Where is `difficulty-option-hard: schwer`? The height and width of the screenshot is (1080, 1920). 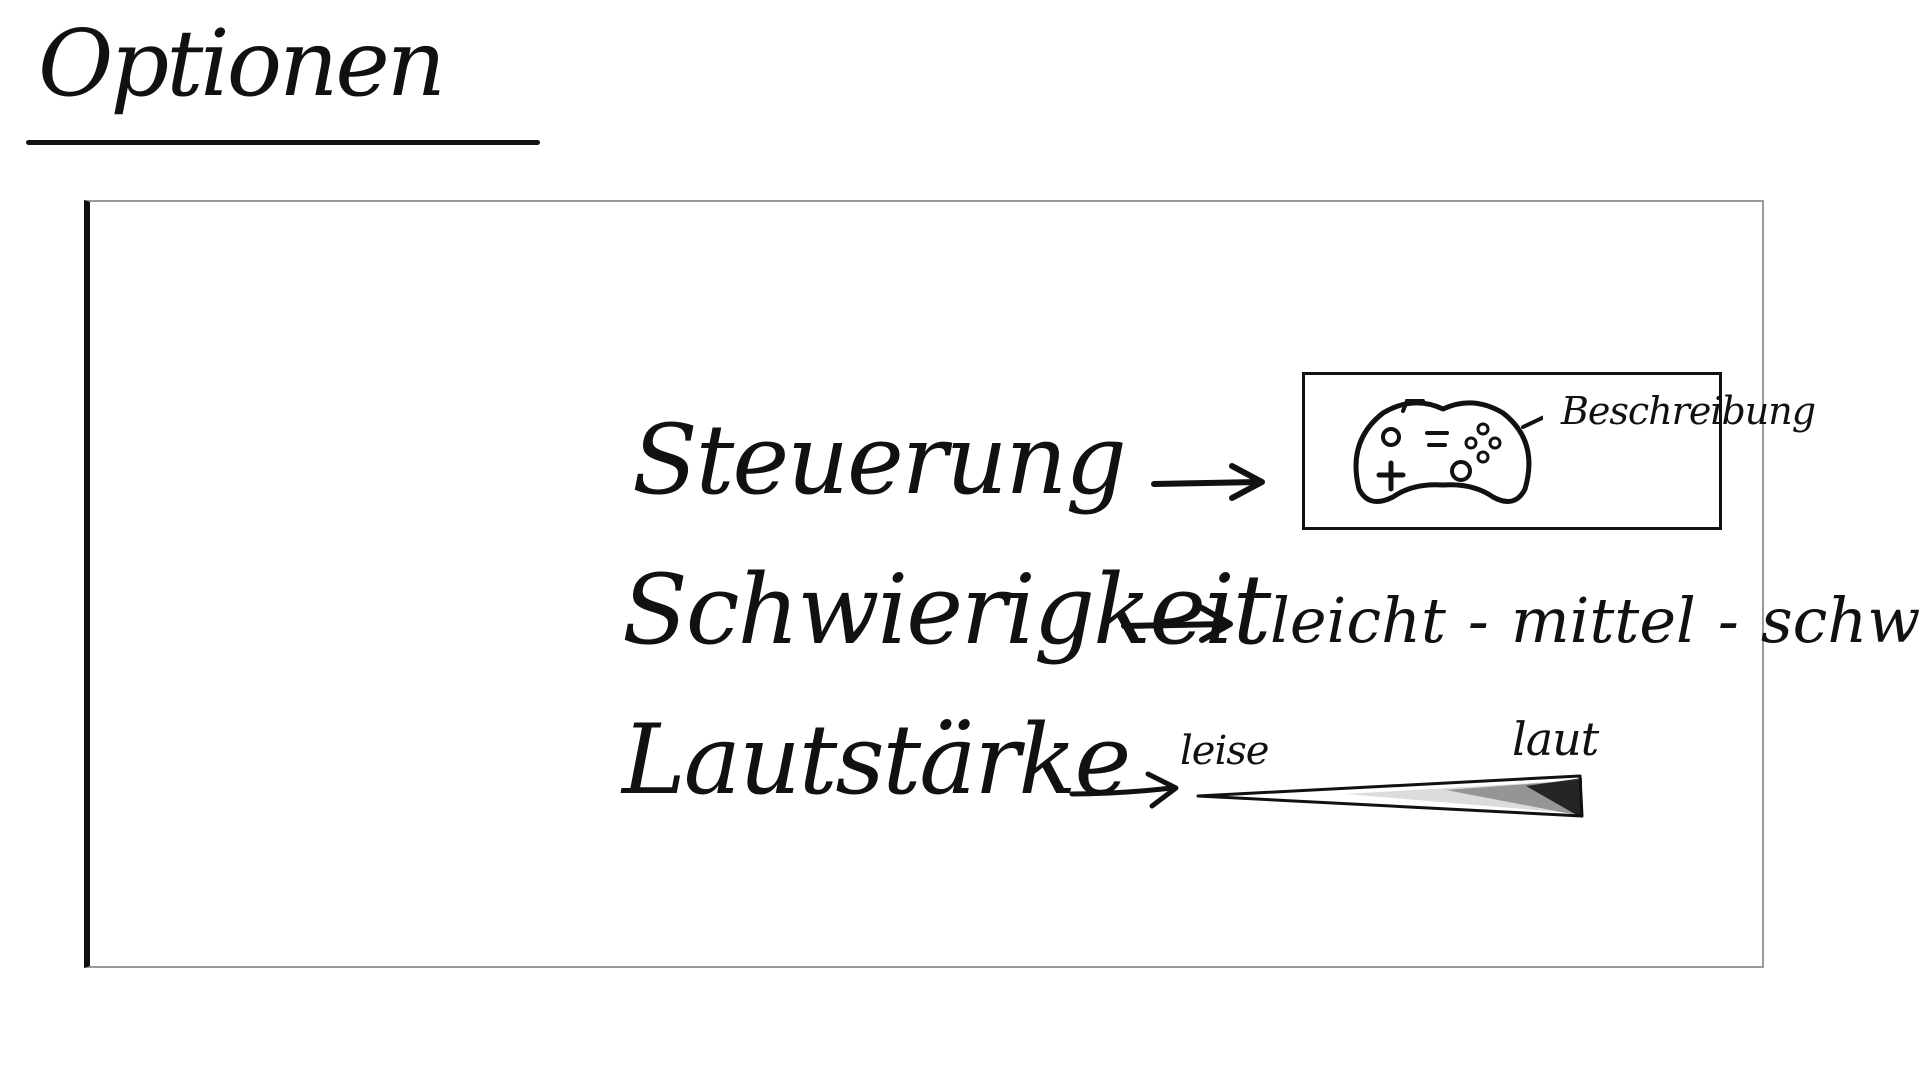
difficulty-option-hard: schwer is located at coordinates (1840, 621).